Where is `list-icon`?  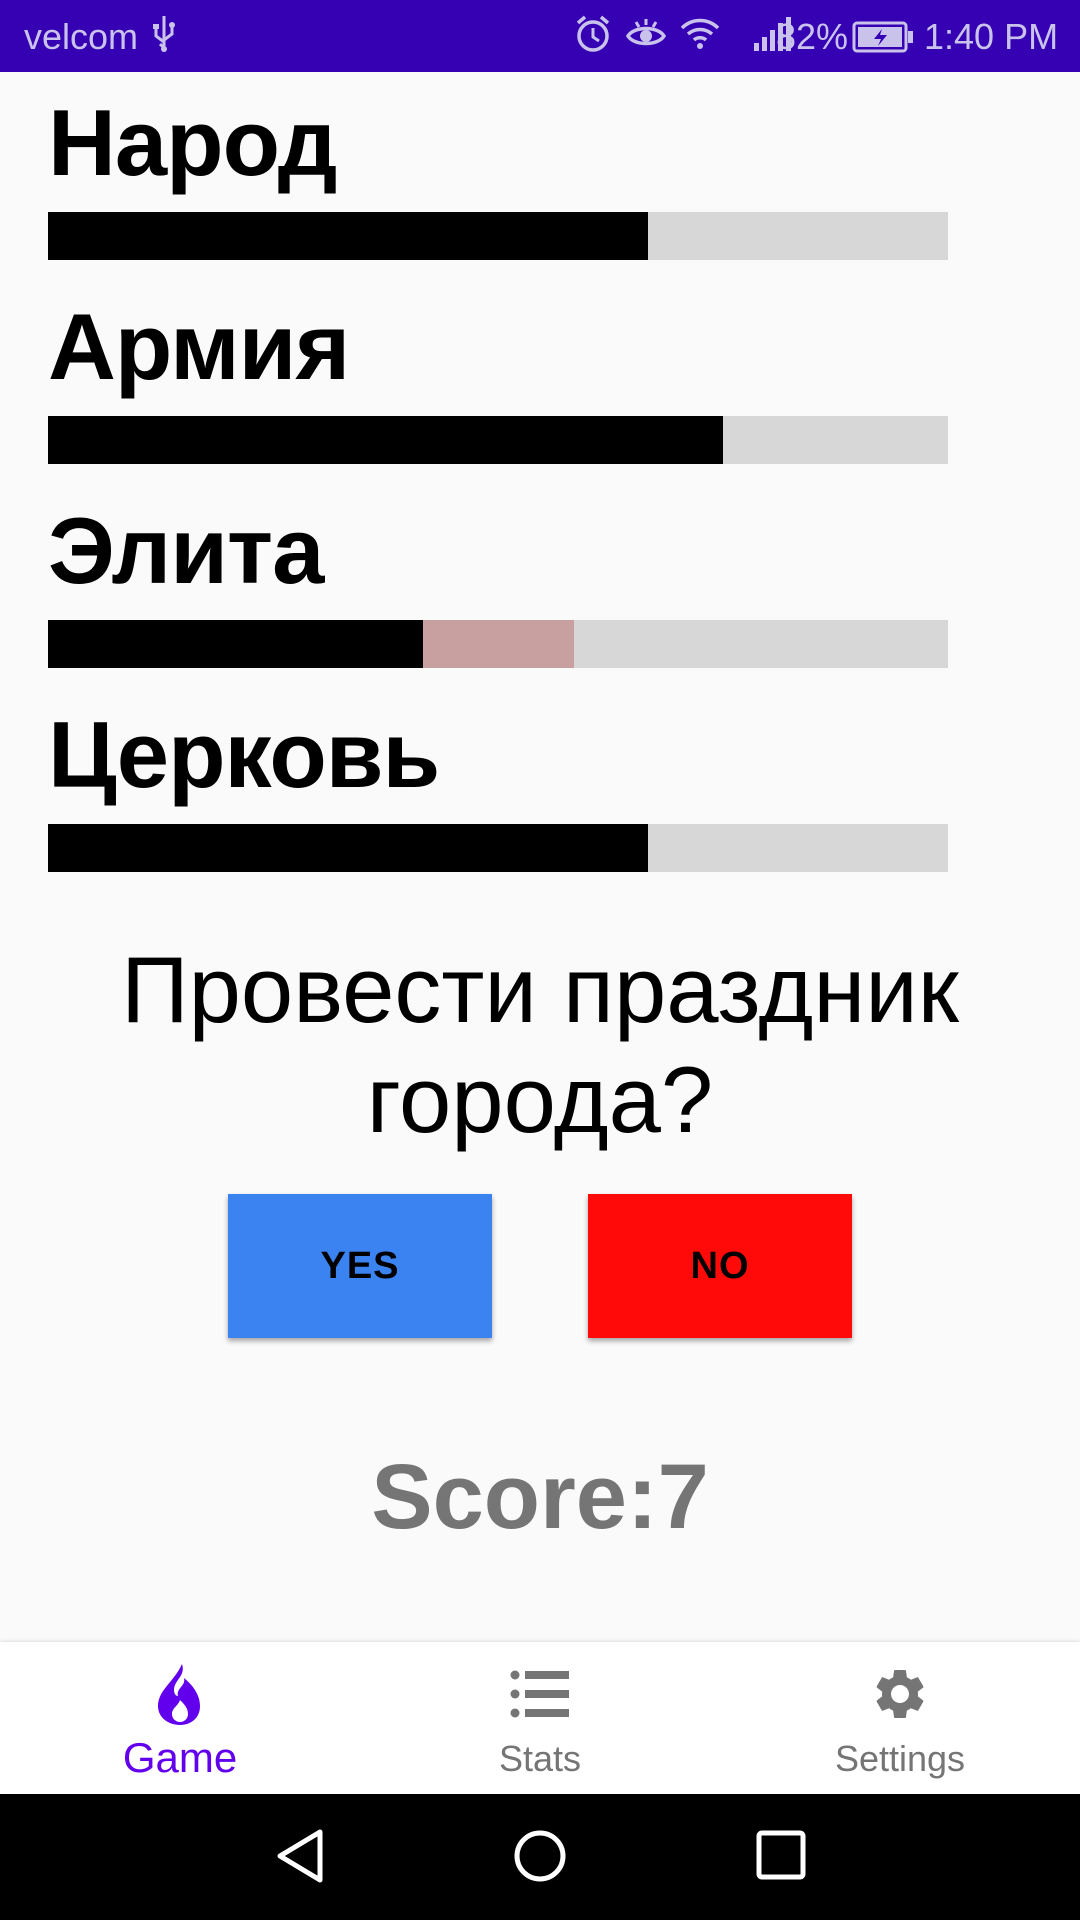
list-icon is located at coordinates (540, 1696).